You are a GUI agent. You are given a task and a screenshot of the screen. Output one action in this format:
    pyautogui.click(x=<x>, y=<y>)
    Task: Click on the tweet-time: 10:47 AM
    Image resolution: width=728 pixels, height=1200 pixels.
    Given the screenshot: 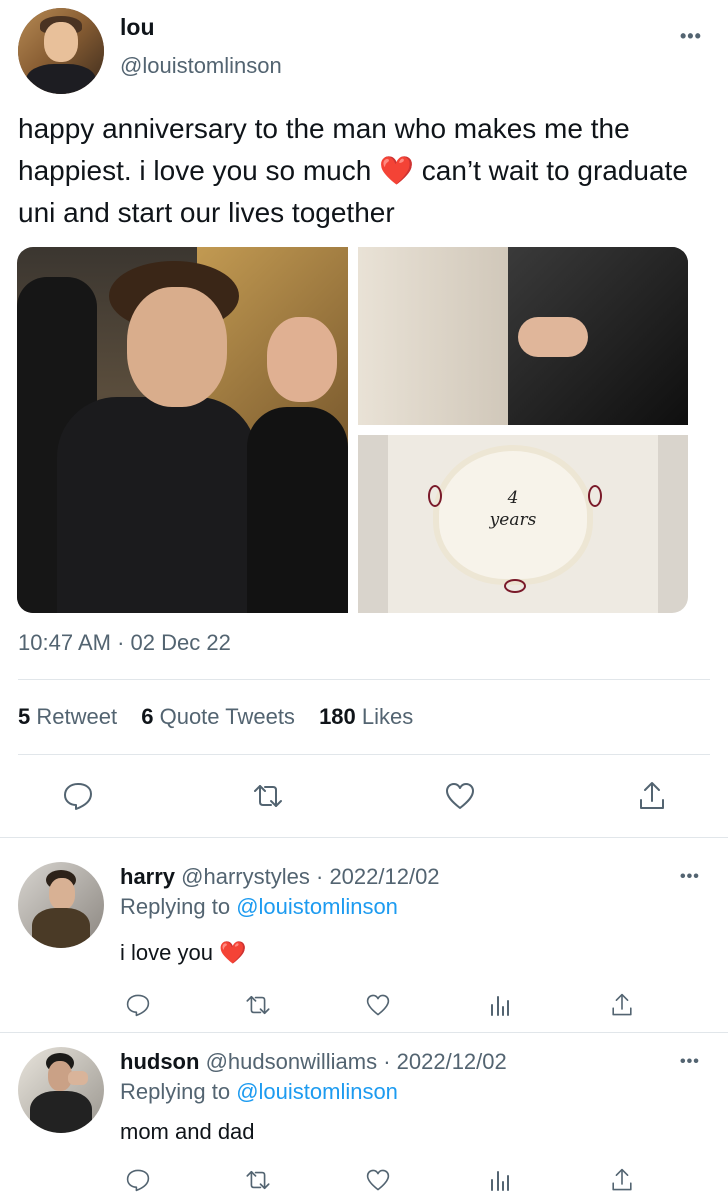 What is the action you would take?
    pyautogui.click(x=64, y=642)
    